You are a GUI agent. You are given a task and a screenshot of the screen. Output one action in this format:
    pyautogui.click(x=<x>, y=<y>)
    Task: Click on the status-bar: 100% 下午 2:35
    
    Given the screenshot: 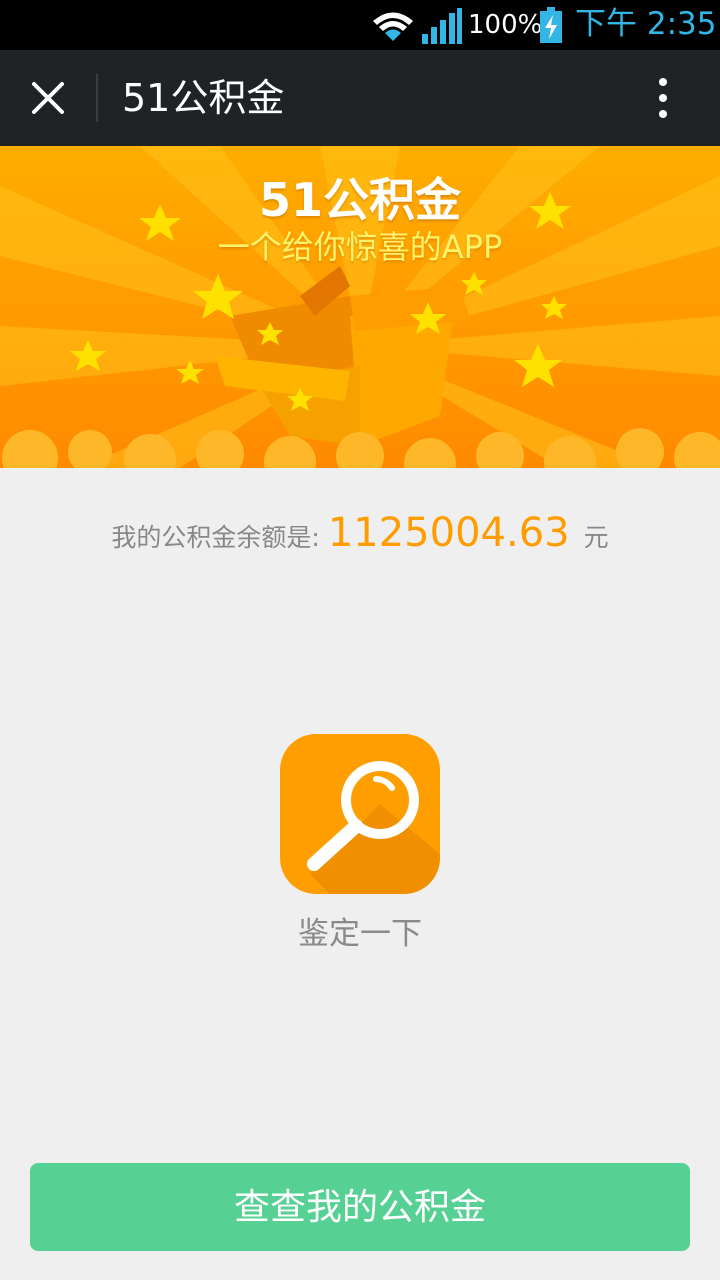 What is the action you would take?
    pyautogui.click(x=360, y=25)
    